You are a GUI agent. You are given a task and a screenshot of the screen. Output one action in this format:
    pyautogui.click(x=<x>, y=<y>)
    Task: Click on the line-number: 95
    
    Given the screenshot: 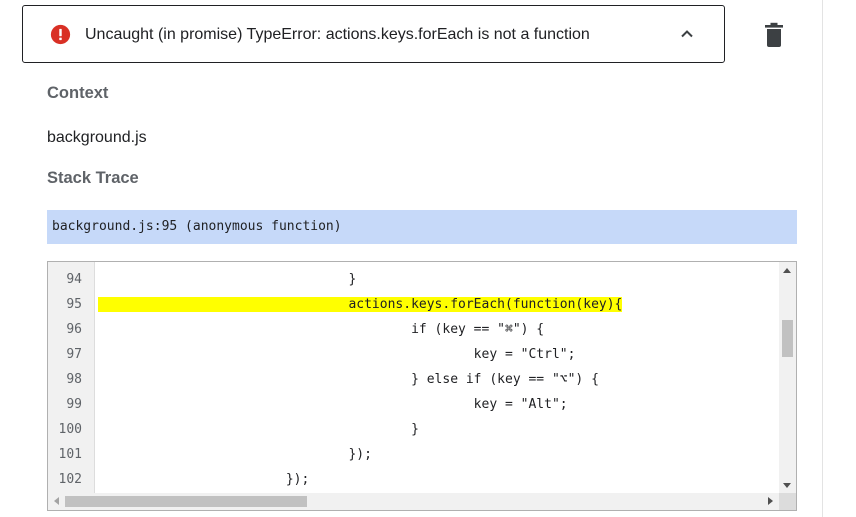 What is the action you would take?
    pyautogui.click(x=74, y=304)
    